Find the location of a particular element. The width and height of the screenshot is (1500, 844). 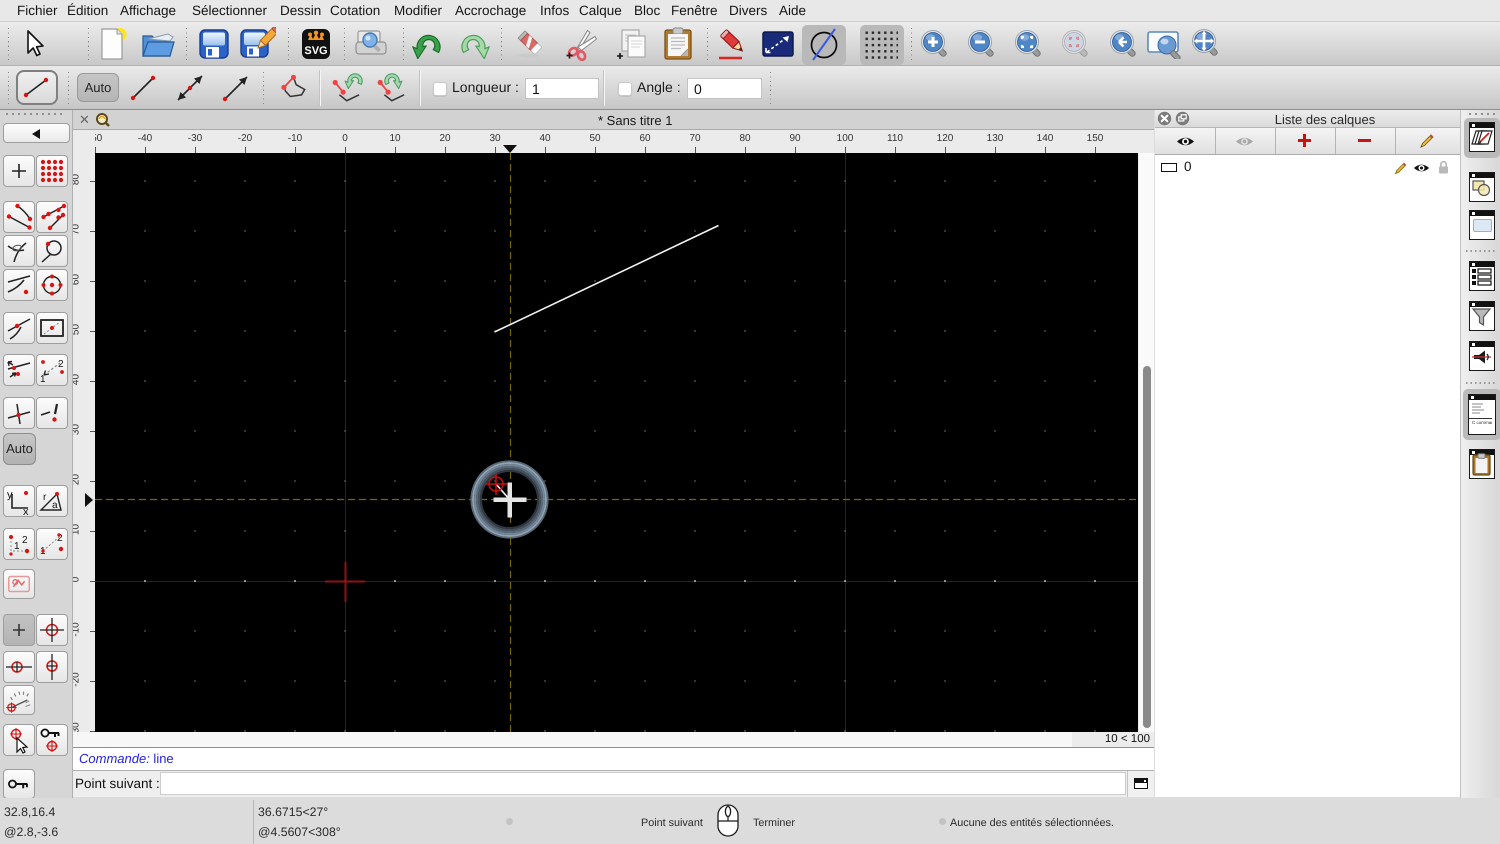

svg-text: SVG is located at coordinates (315, 51).